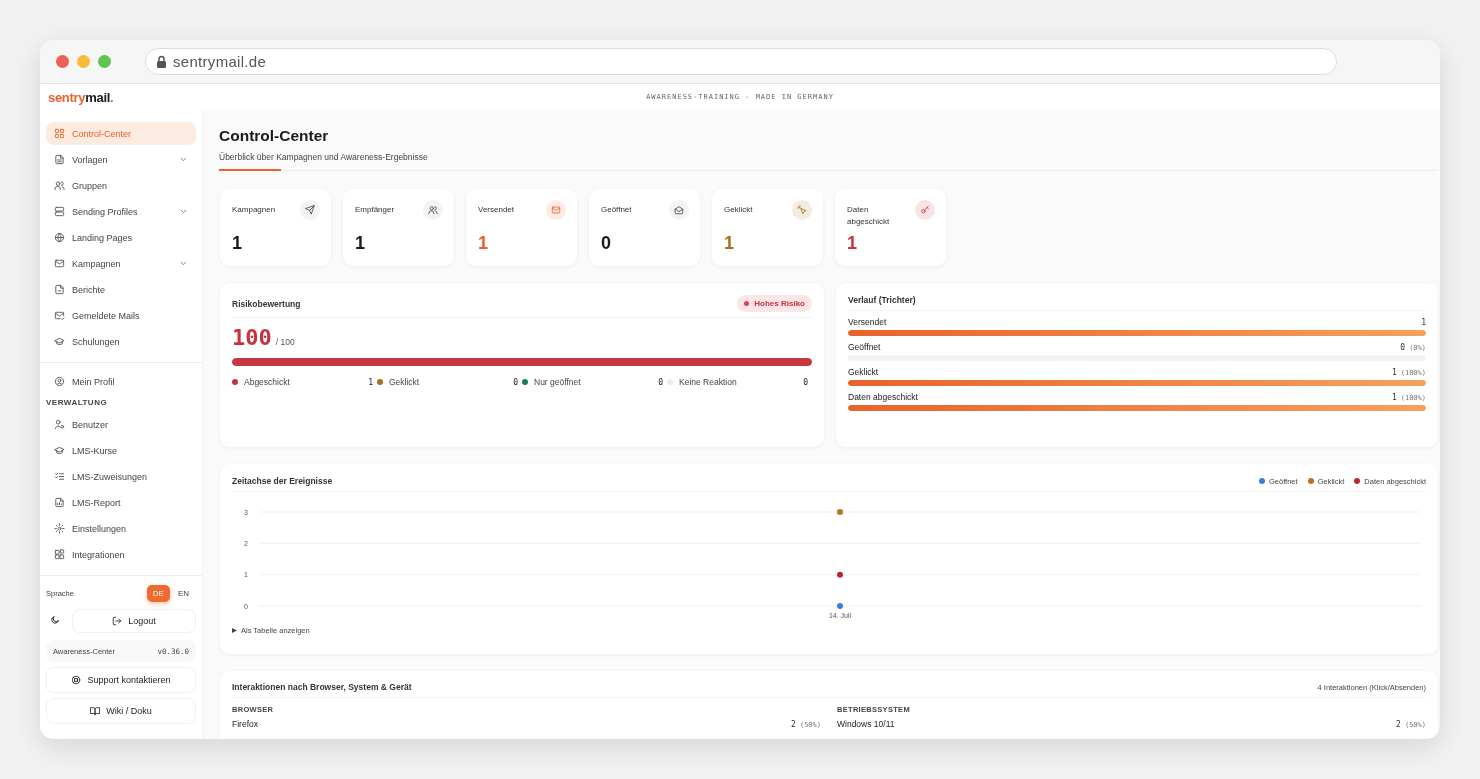  Describe the element at coordinates (59, 476) in the screenshot. I see `checklist-icon` at that location.